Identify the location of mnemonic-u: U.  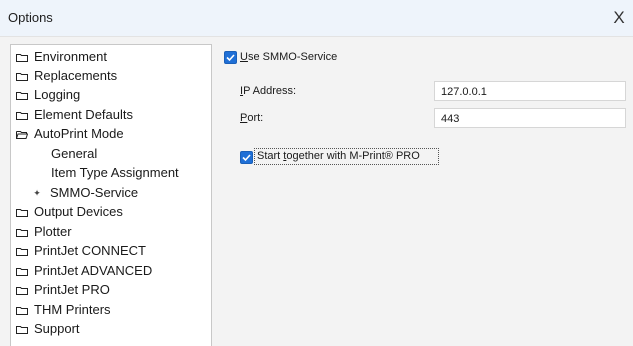
(244, 57).